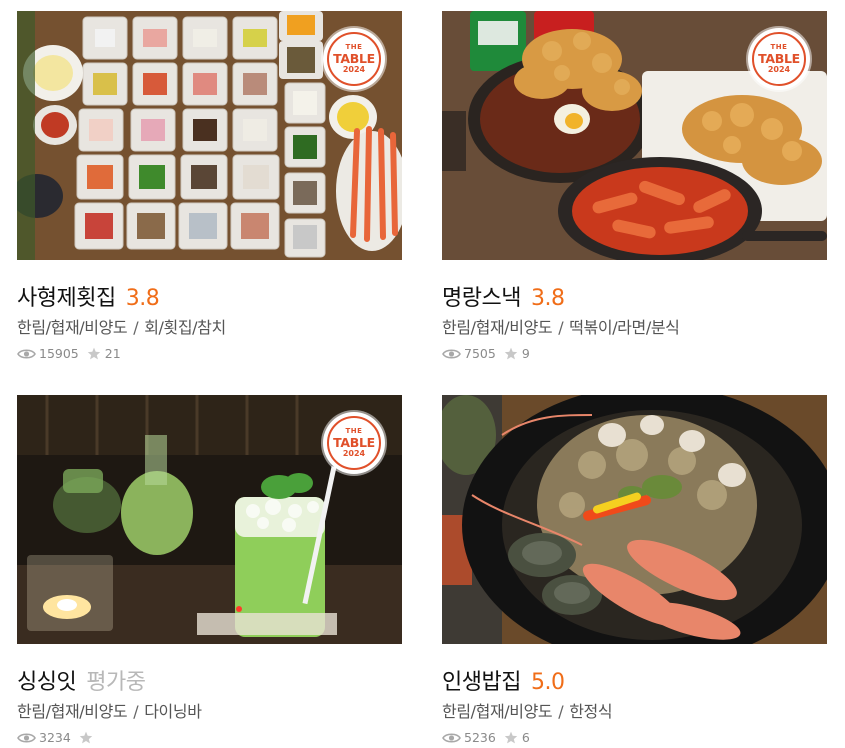  I want to click on category-label: 다이닝바, so click(173, 711).